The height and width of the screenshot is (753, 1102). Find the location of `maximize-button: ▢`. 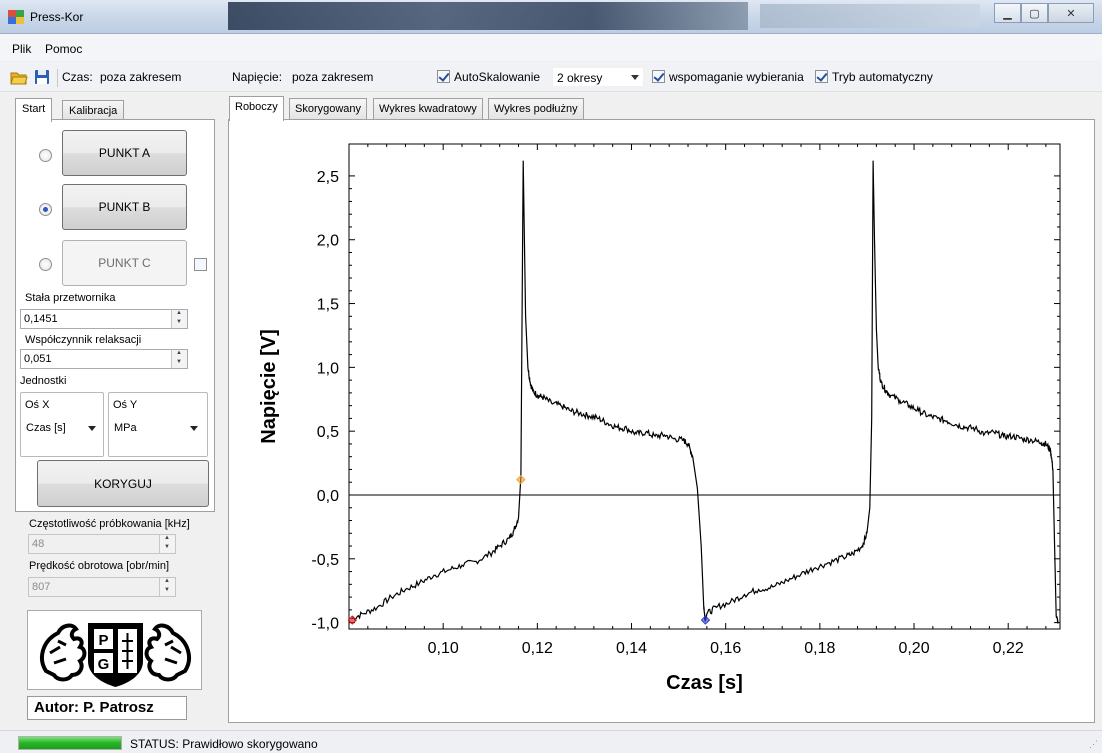

maximize-button: ▢ is located at coordinates (1034, 13).